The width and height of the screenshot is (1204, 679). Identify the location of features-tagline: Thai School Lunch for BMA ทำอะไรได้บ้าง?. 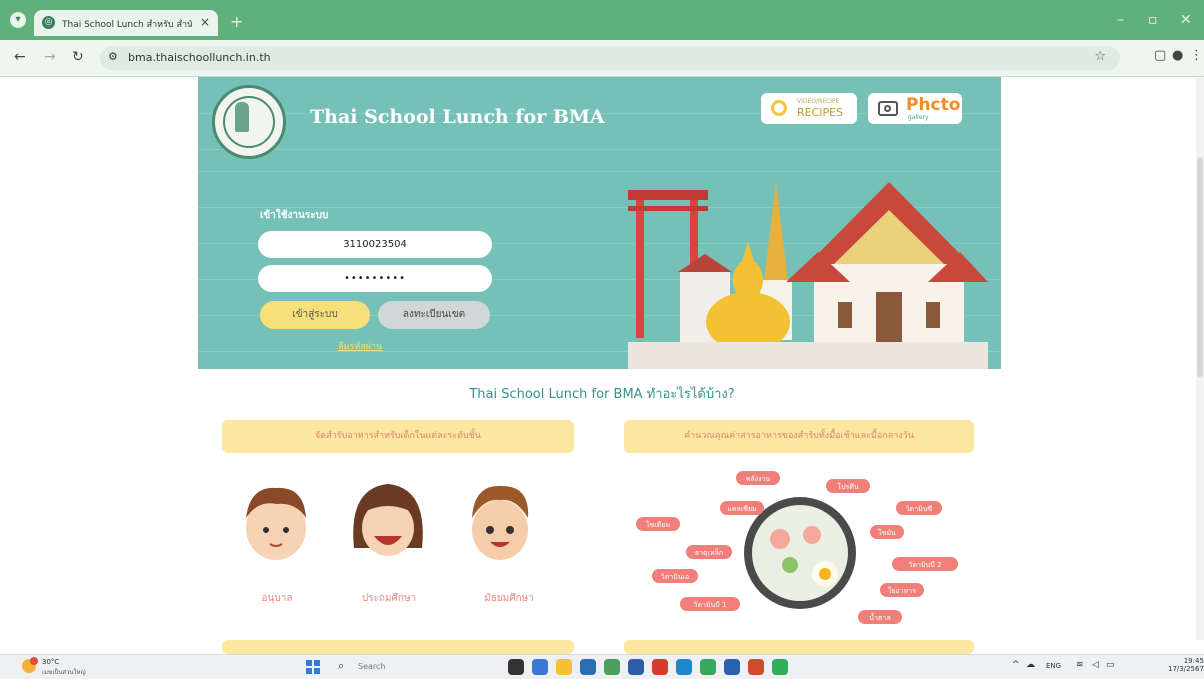
(602, 394).